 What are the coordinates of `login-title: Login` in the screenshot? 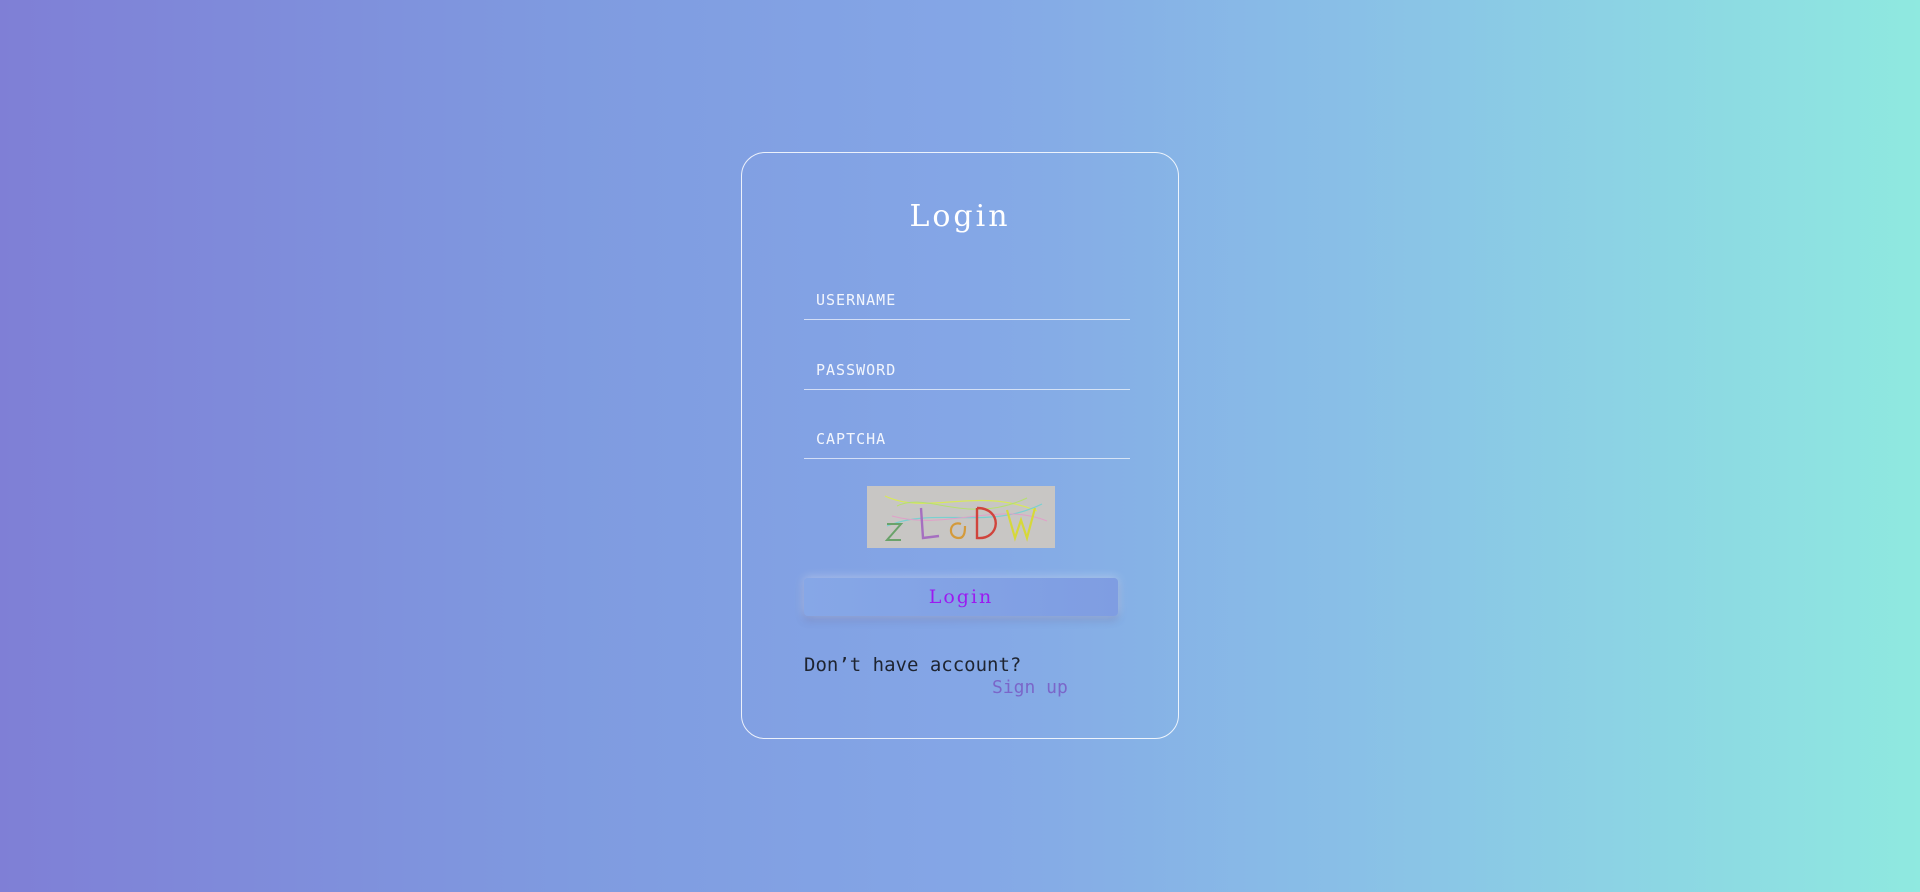 It's located at (960, 216).